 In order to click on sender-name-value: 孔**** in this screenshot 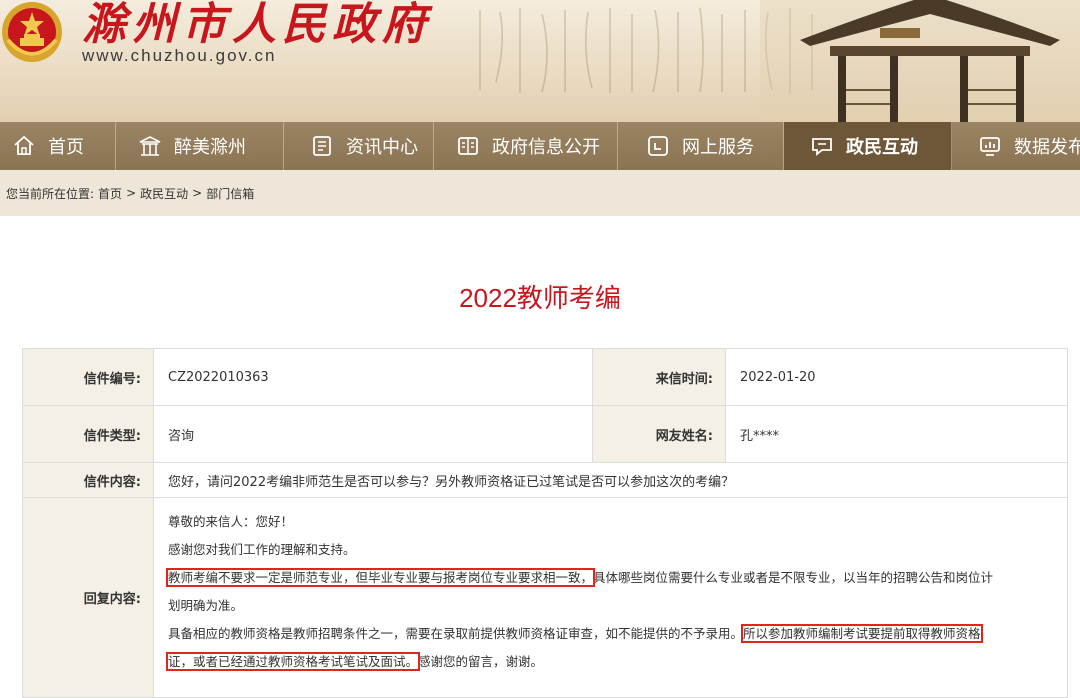, I will do `click(896, 434)`.